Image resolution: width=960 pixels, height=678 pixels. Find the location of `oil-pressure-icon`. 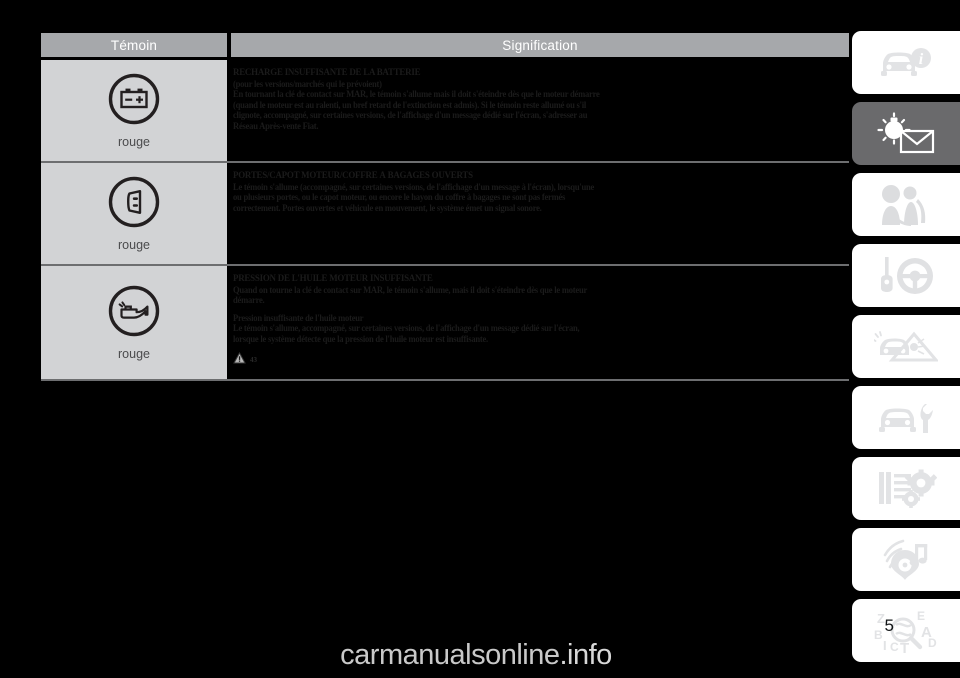

oil-pressure-icon is located at coordinates (134, 311).